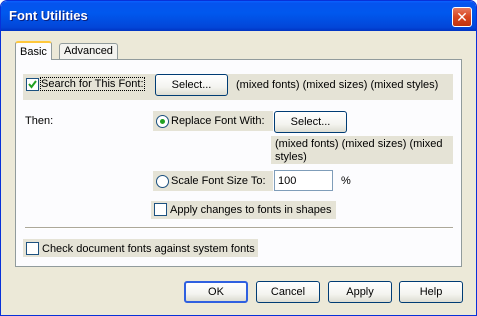 The image size is (477, 316). What do you see at coordinates (216, 292) in the screenshot?
I see `ok-button: OK` at bounding box center [216, 292].